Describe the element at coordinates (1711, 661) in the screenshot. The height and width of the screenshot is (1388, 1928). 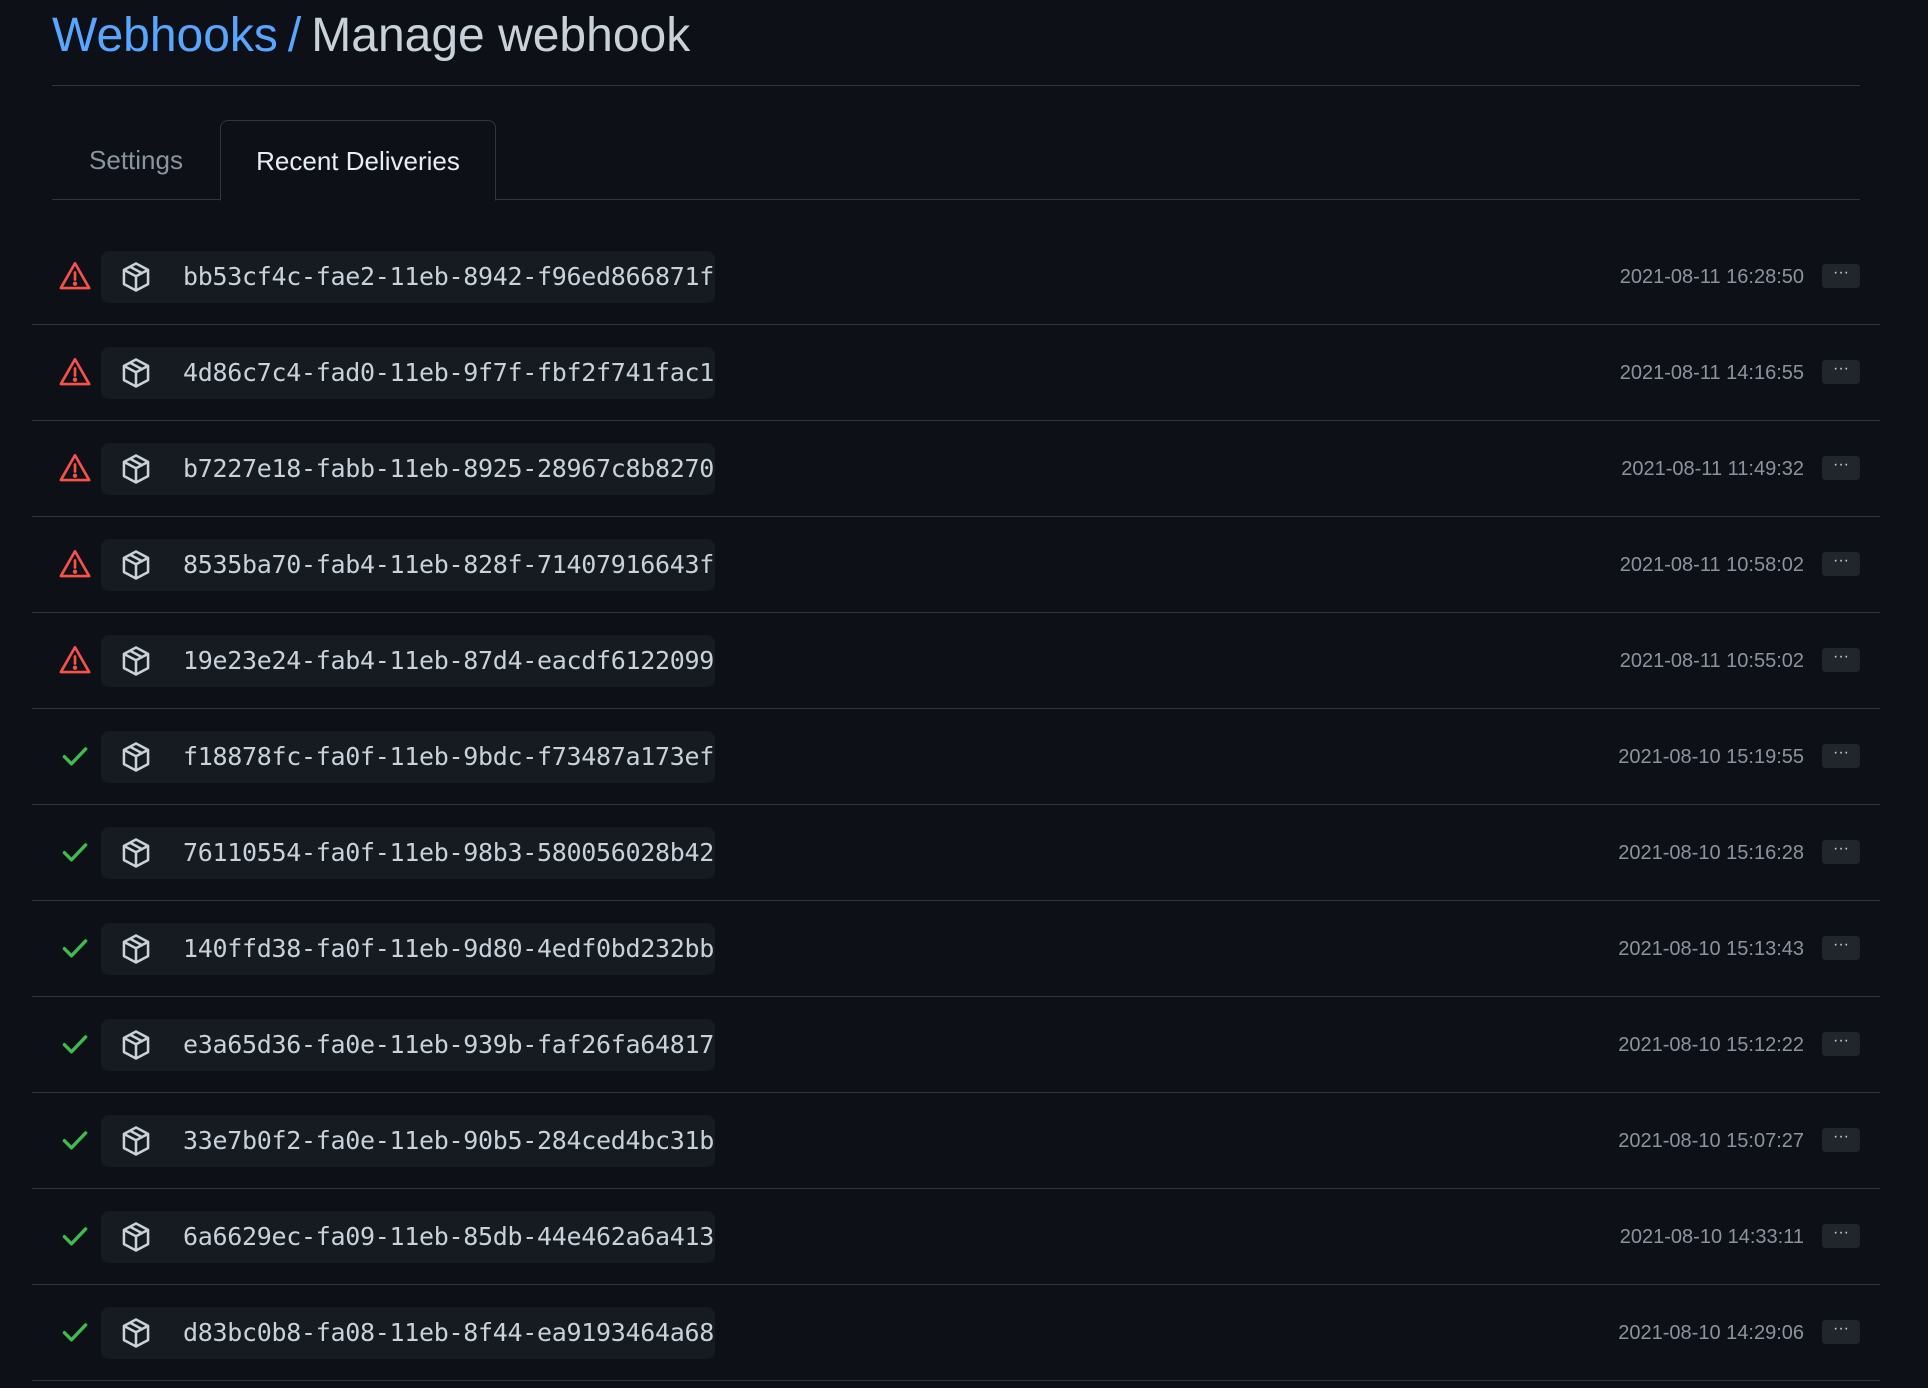
I see `delivery-timestamp: 2021-08-11 10:55:02` at that location.